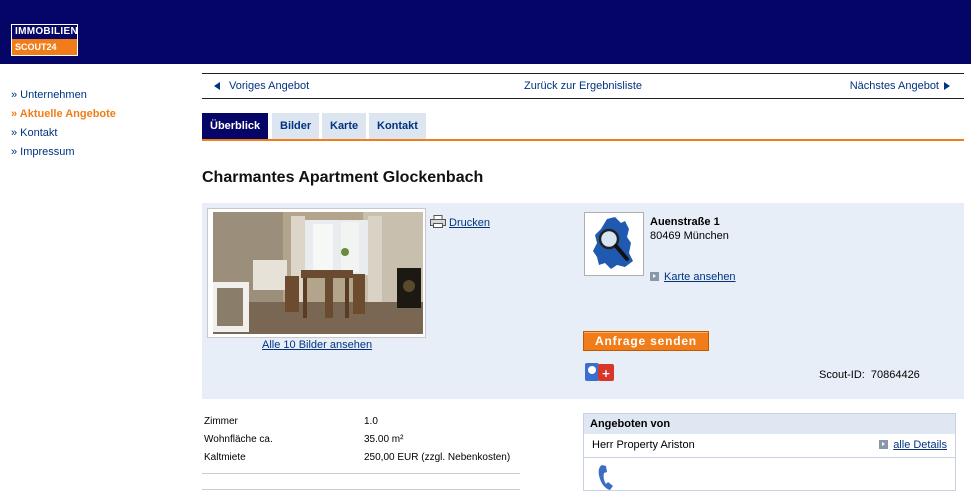 The image size is (971, 491). What do you see at coordinates (371, 421) in the screenshot?
I see `fact-value: 1.0` at bounding box center [371, 421].